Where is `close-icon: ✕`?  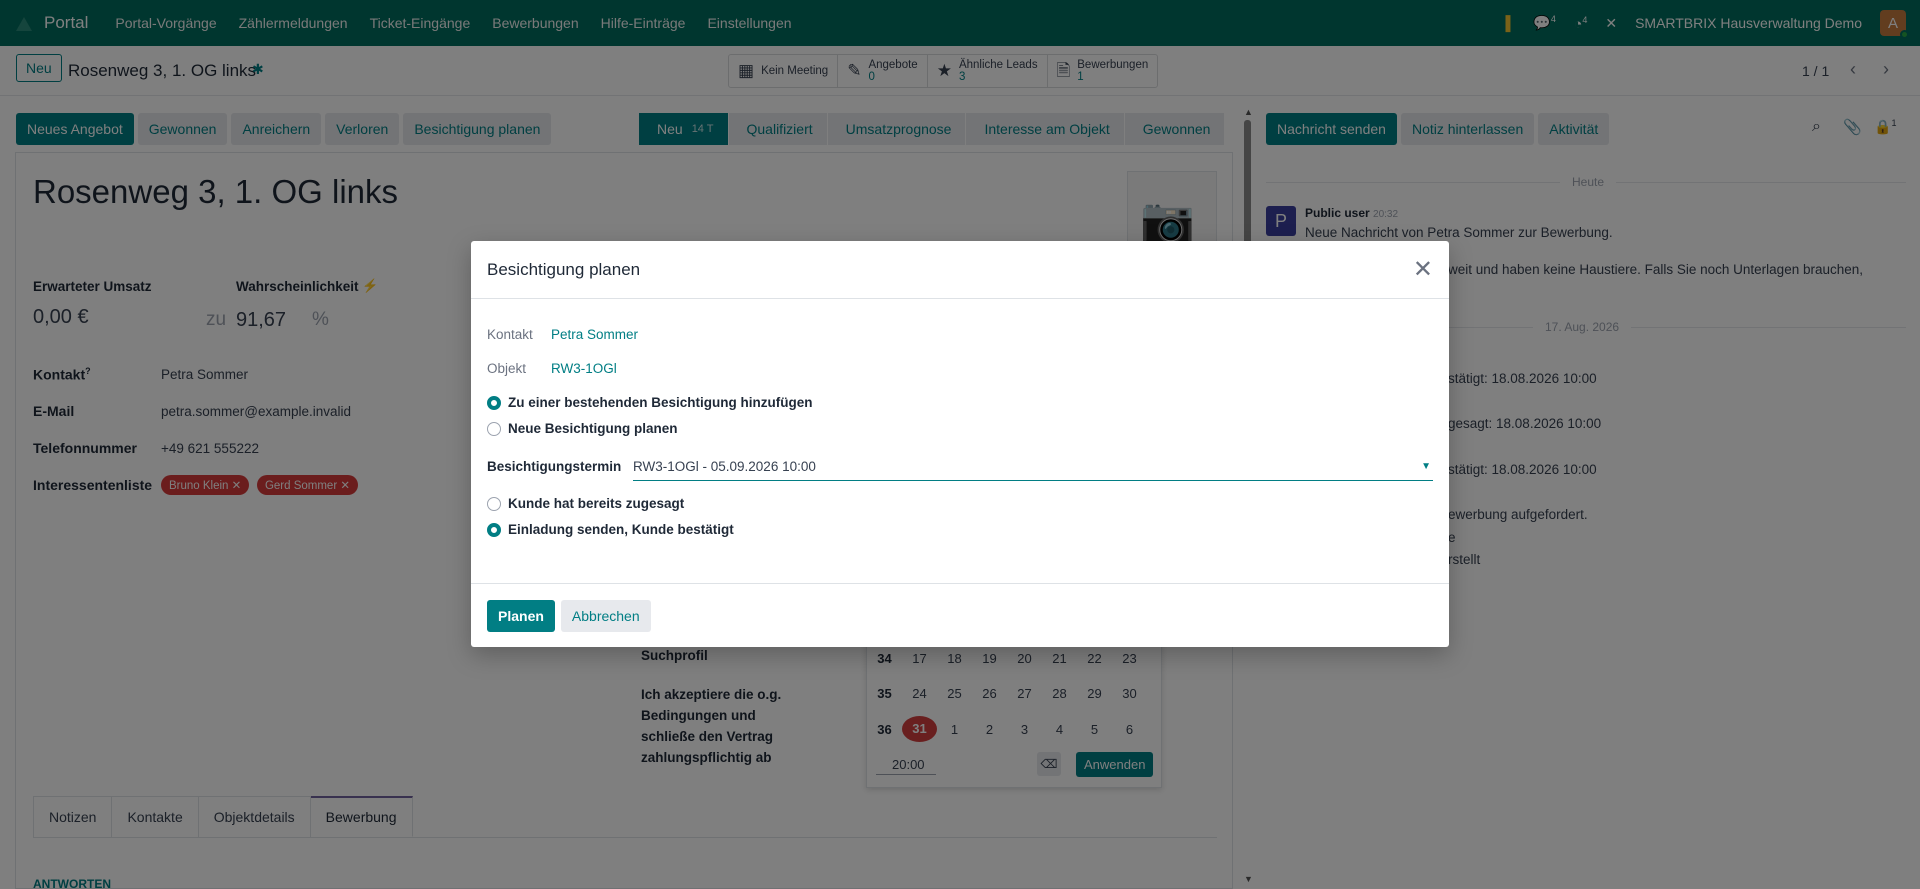 close-icon: ✕ is located at coordinates (1423, 269).